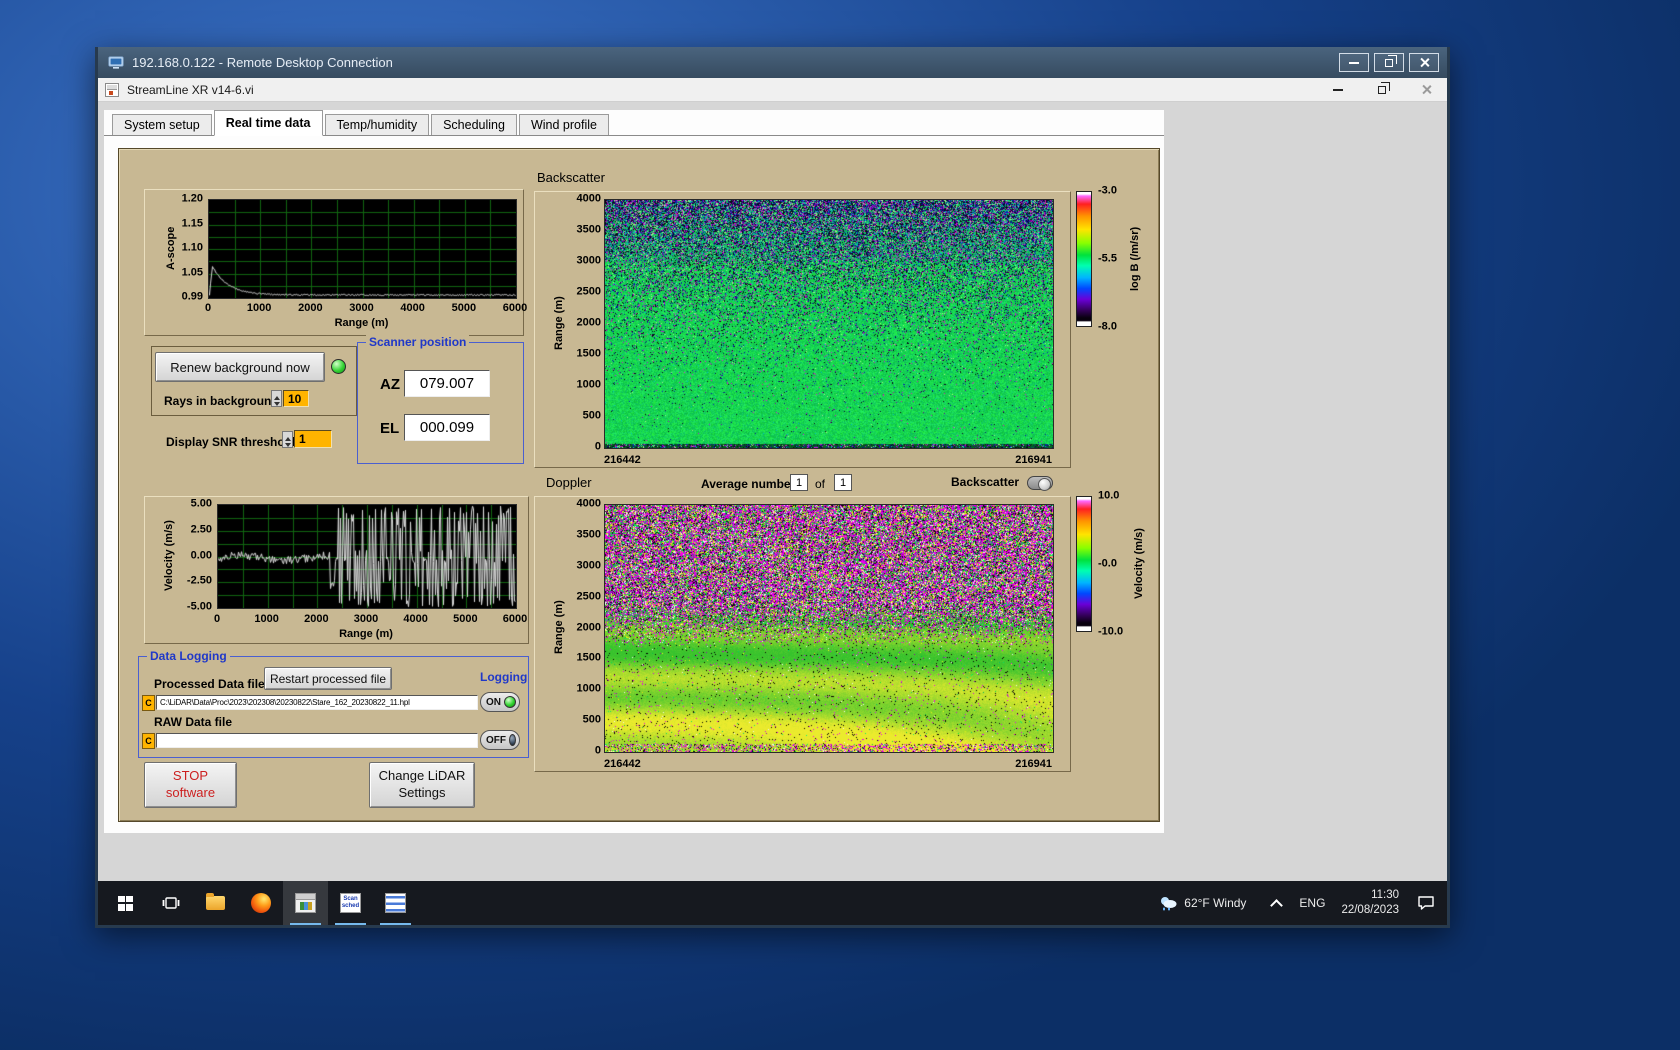  Describe the element at coordinates (985, 482) in the screenshot. I see `backscatter-toggle-label: Backscatter` at that location.